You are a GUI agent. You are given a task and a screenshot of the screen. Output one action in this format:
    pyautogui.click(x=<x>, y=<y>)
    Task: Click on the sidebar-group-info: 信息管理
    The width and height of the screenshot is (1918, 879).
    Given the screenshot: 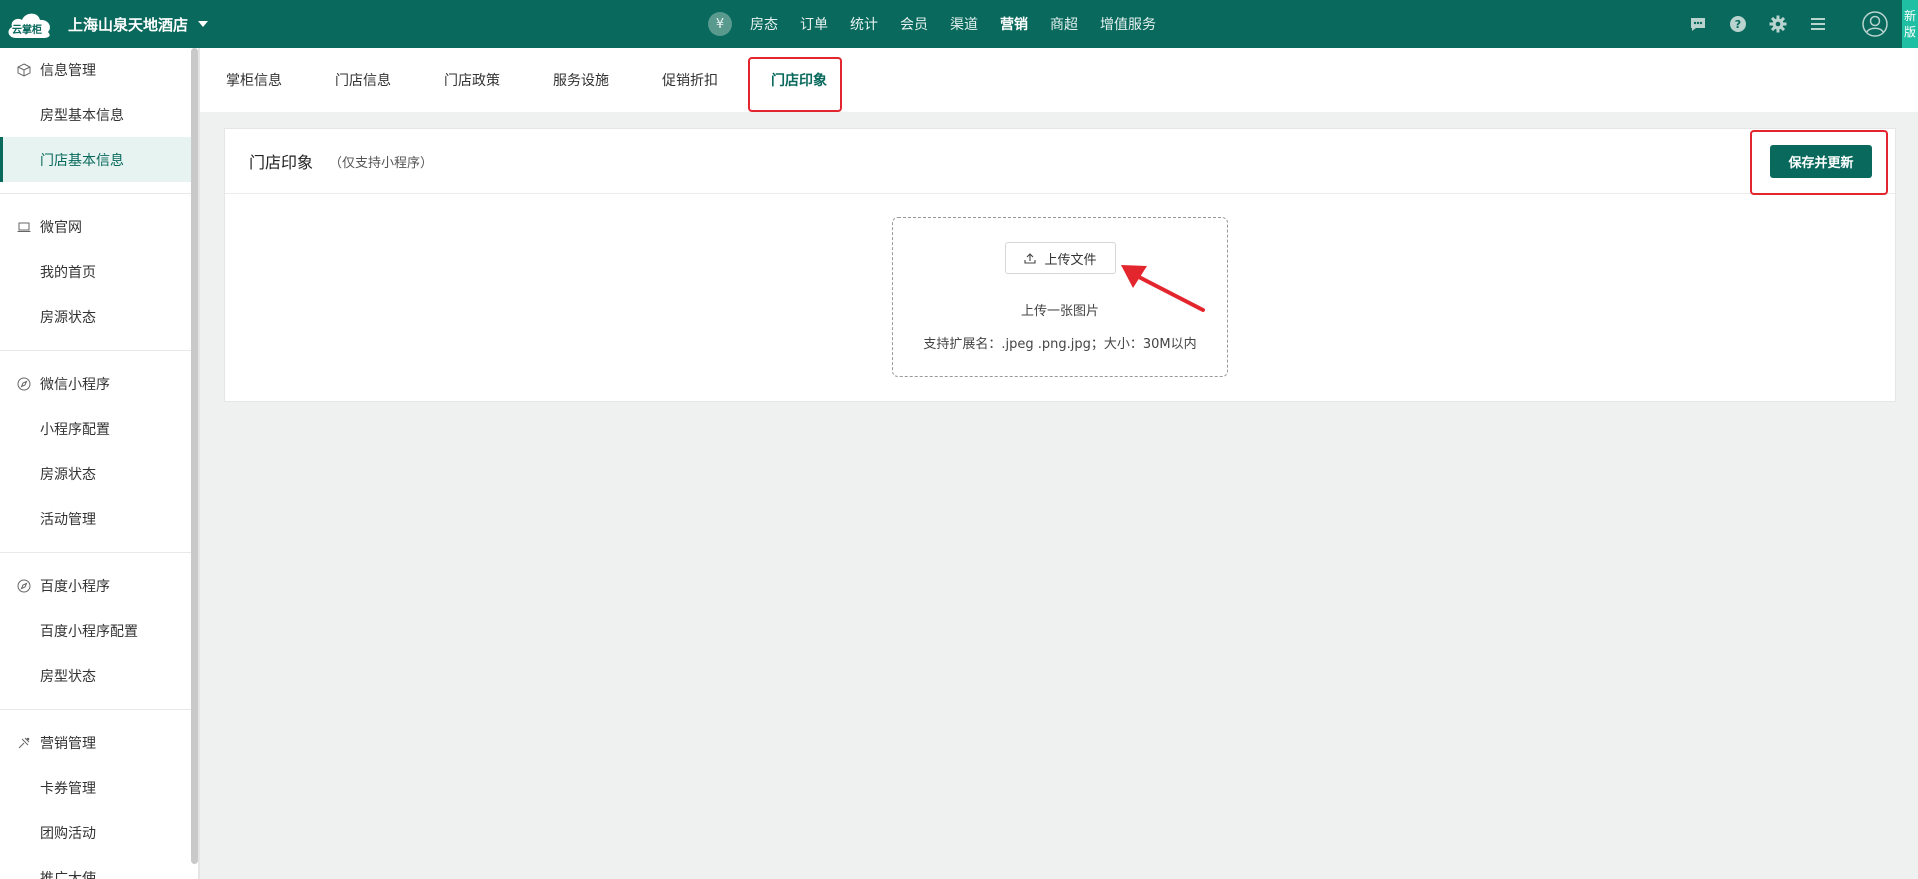 What is the action you would take?
    pyautogui.click(x=99, y=70)
    